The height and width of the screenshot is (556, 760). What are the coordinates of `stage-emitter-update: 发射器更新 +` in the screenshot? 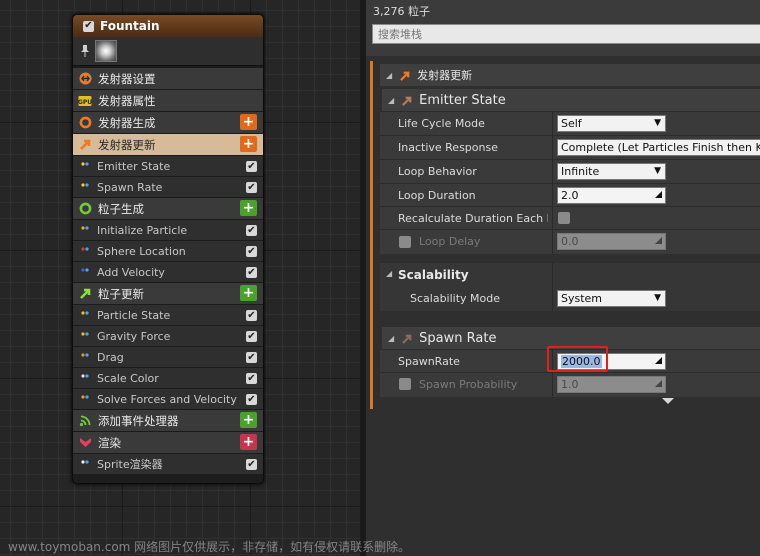 It's located at (168, 144).